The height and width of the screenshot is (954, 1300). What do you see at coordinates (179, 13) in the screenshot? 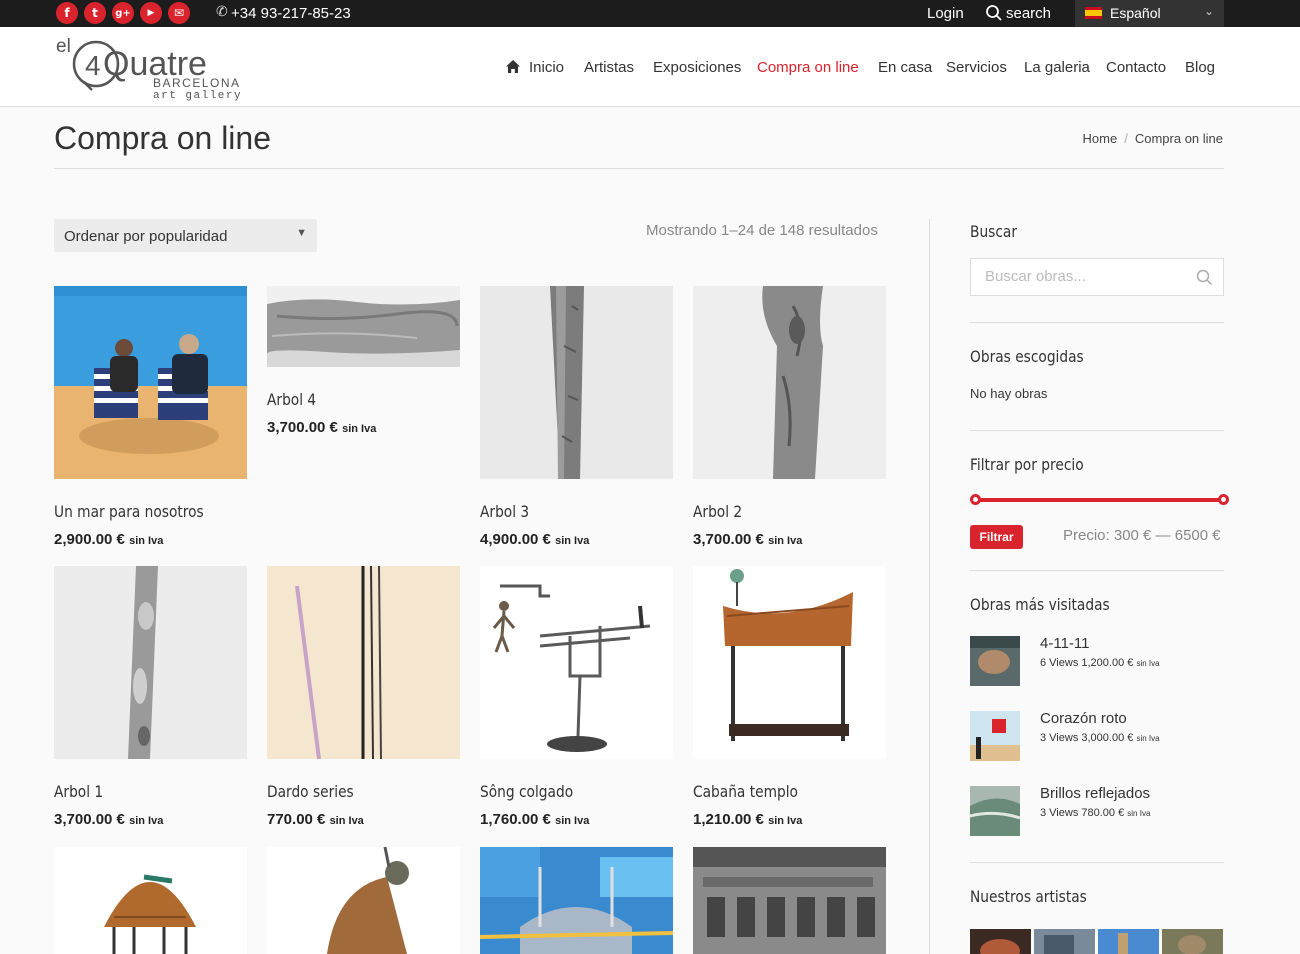
I see `email-icon: ✉` at bounding box center [179, 13].